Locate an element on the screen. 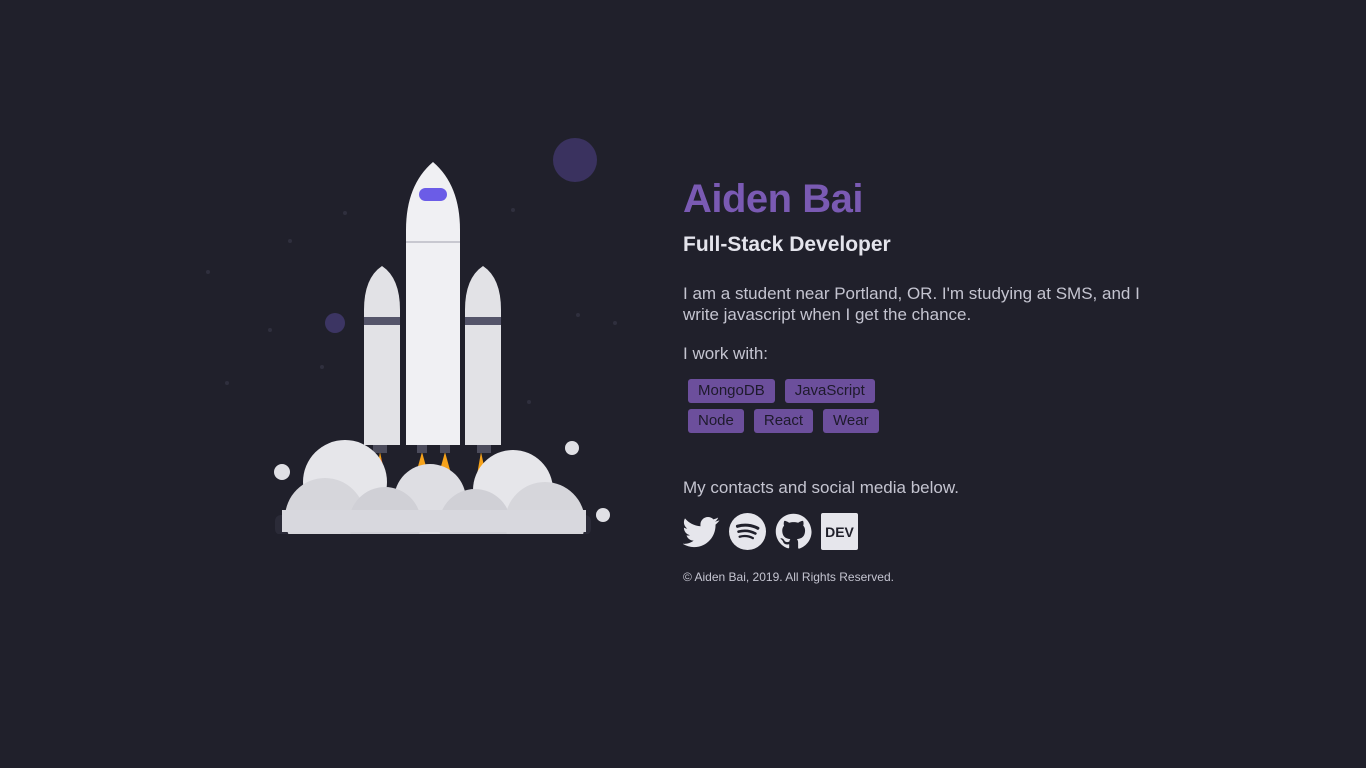  tag-wear: Wear is located at coordinates (851, 421).